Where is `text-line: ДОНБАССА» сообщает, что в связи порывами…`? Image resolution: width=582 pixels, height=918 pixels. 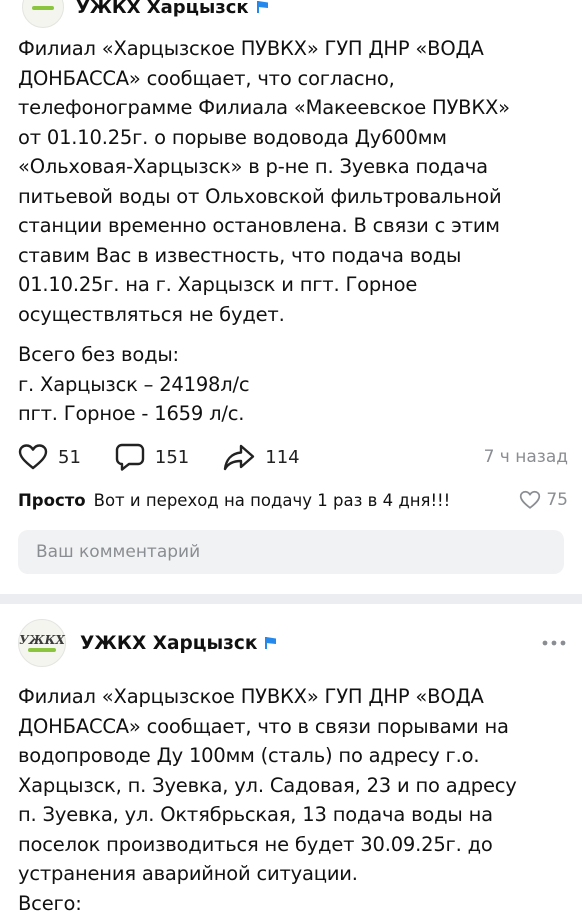 text-line: ДОНБАССА» сообщает, что в связи порывами… is located at coordinates (263, 726).